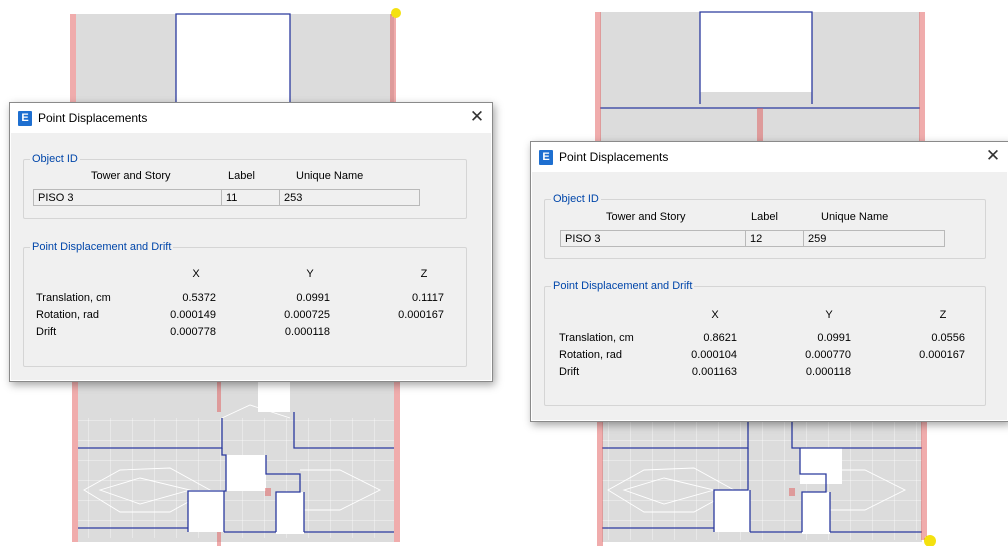 Image resolution: width=1008 pixels, height=546 pixels. Describe the element at coordinates (828, 355) in the screenshot. I see `rotation-y-value: 0.000770` at that location.